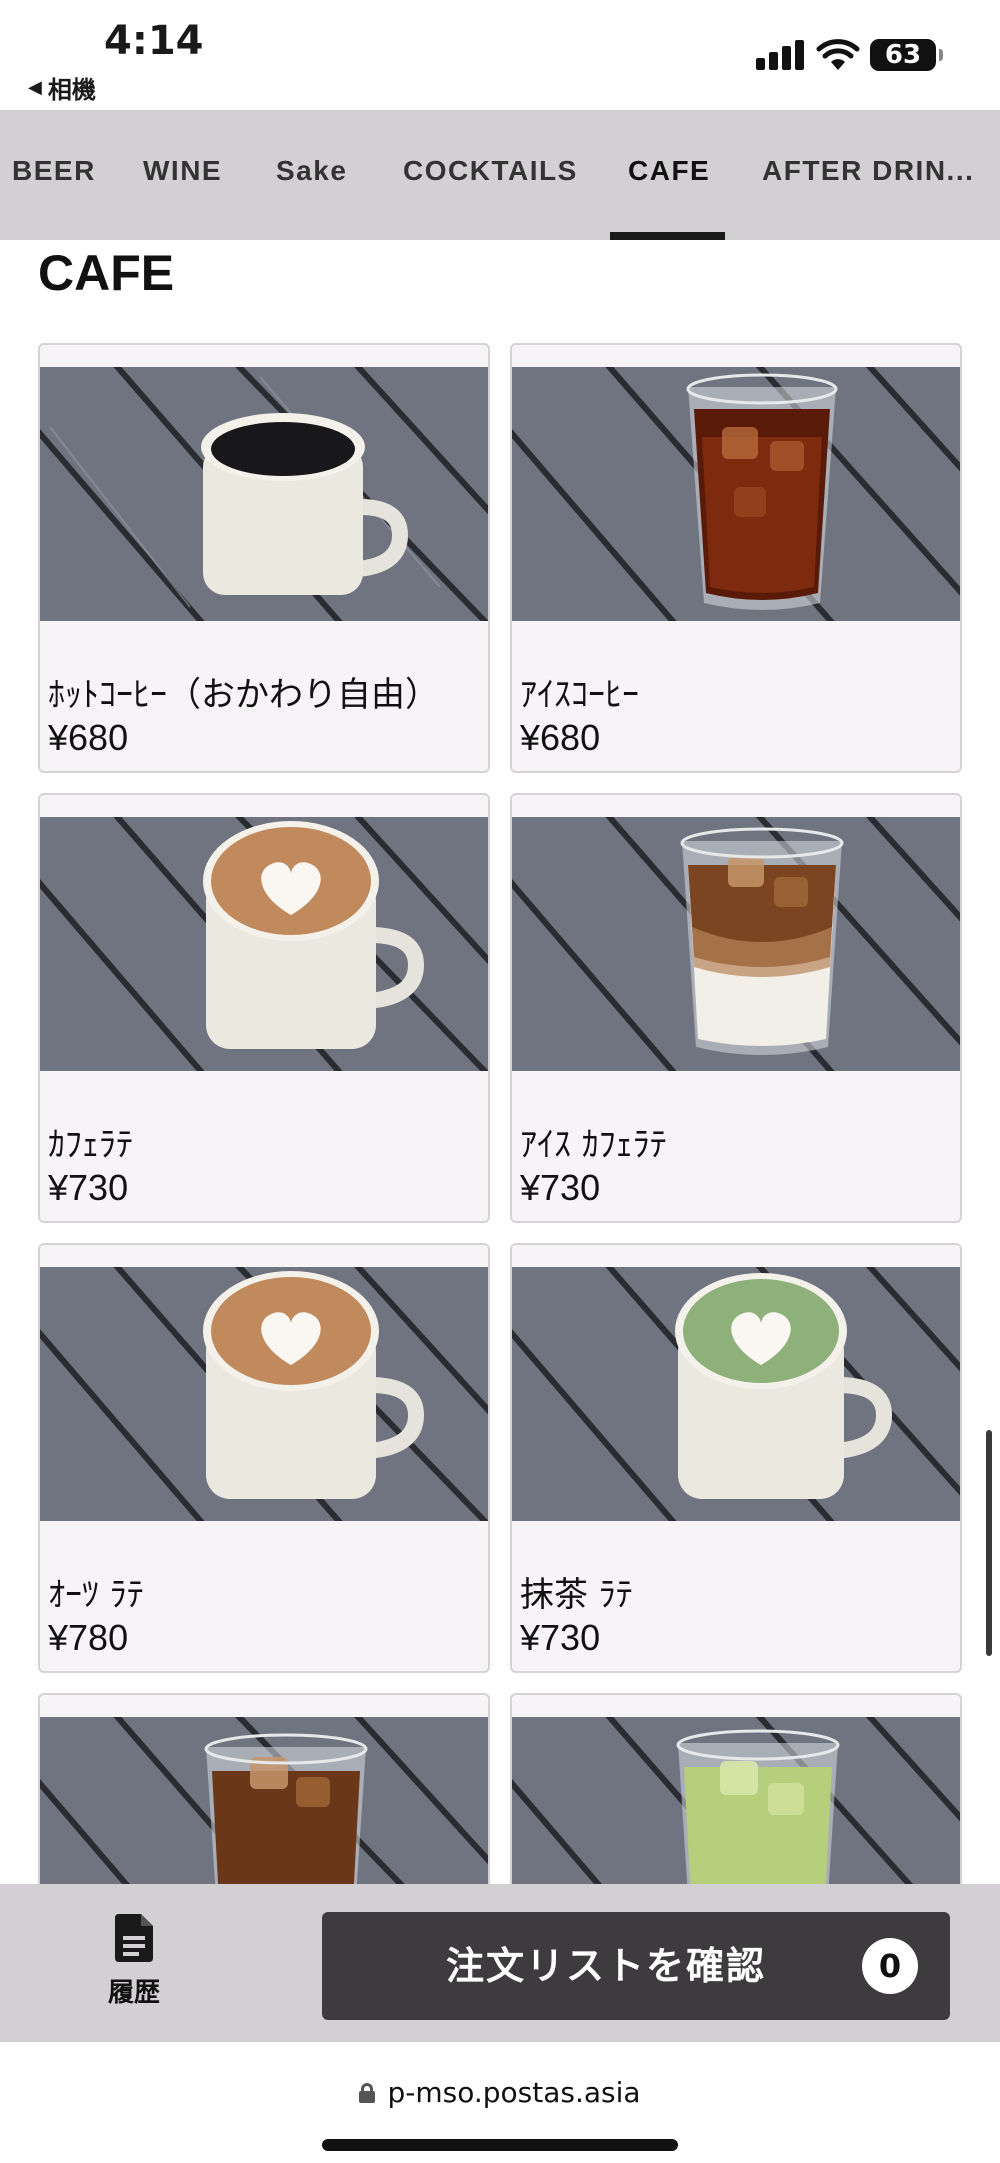 The image size is (1000, 2163). I want to click on url-text: p-mso.postas.asia, so click(514, 2092).